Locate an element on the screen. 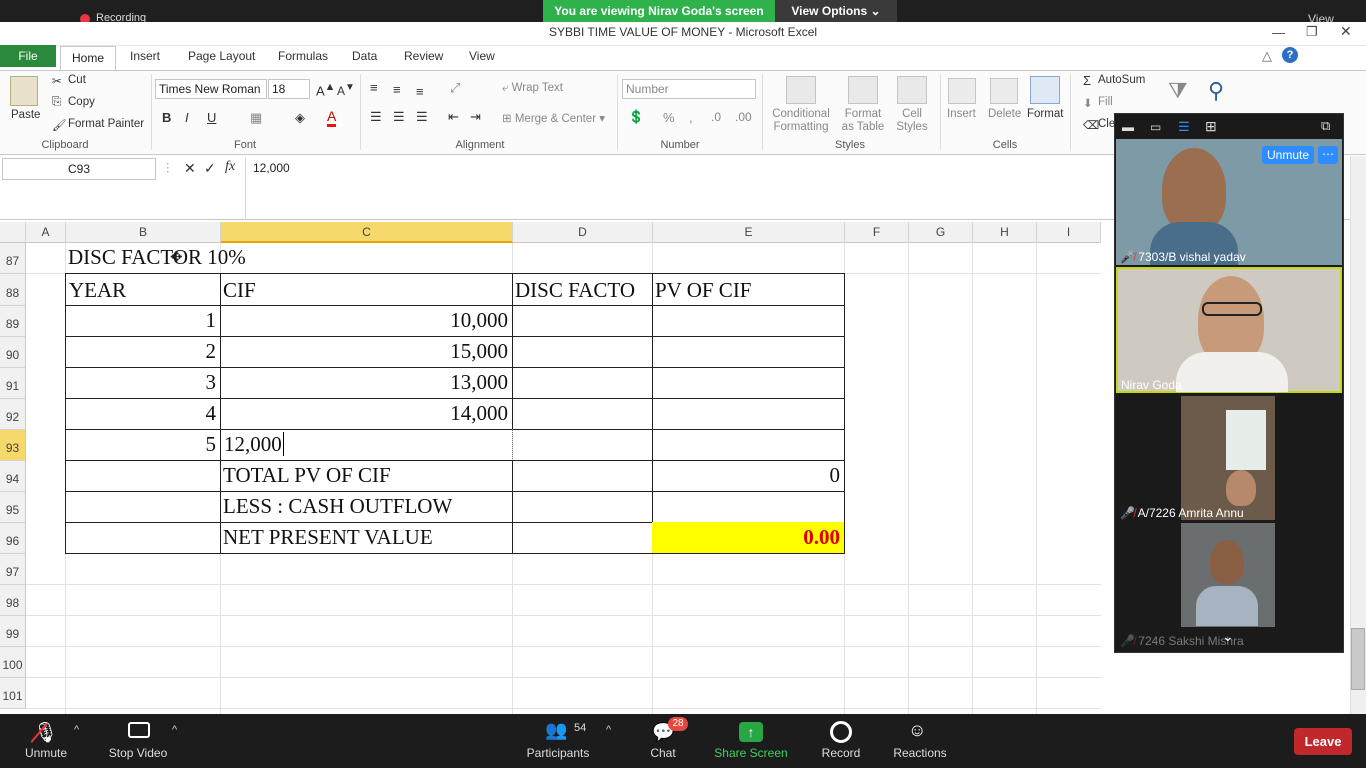  tab-home: Home is located at coordinates (88, 58).